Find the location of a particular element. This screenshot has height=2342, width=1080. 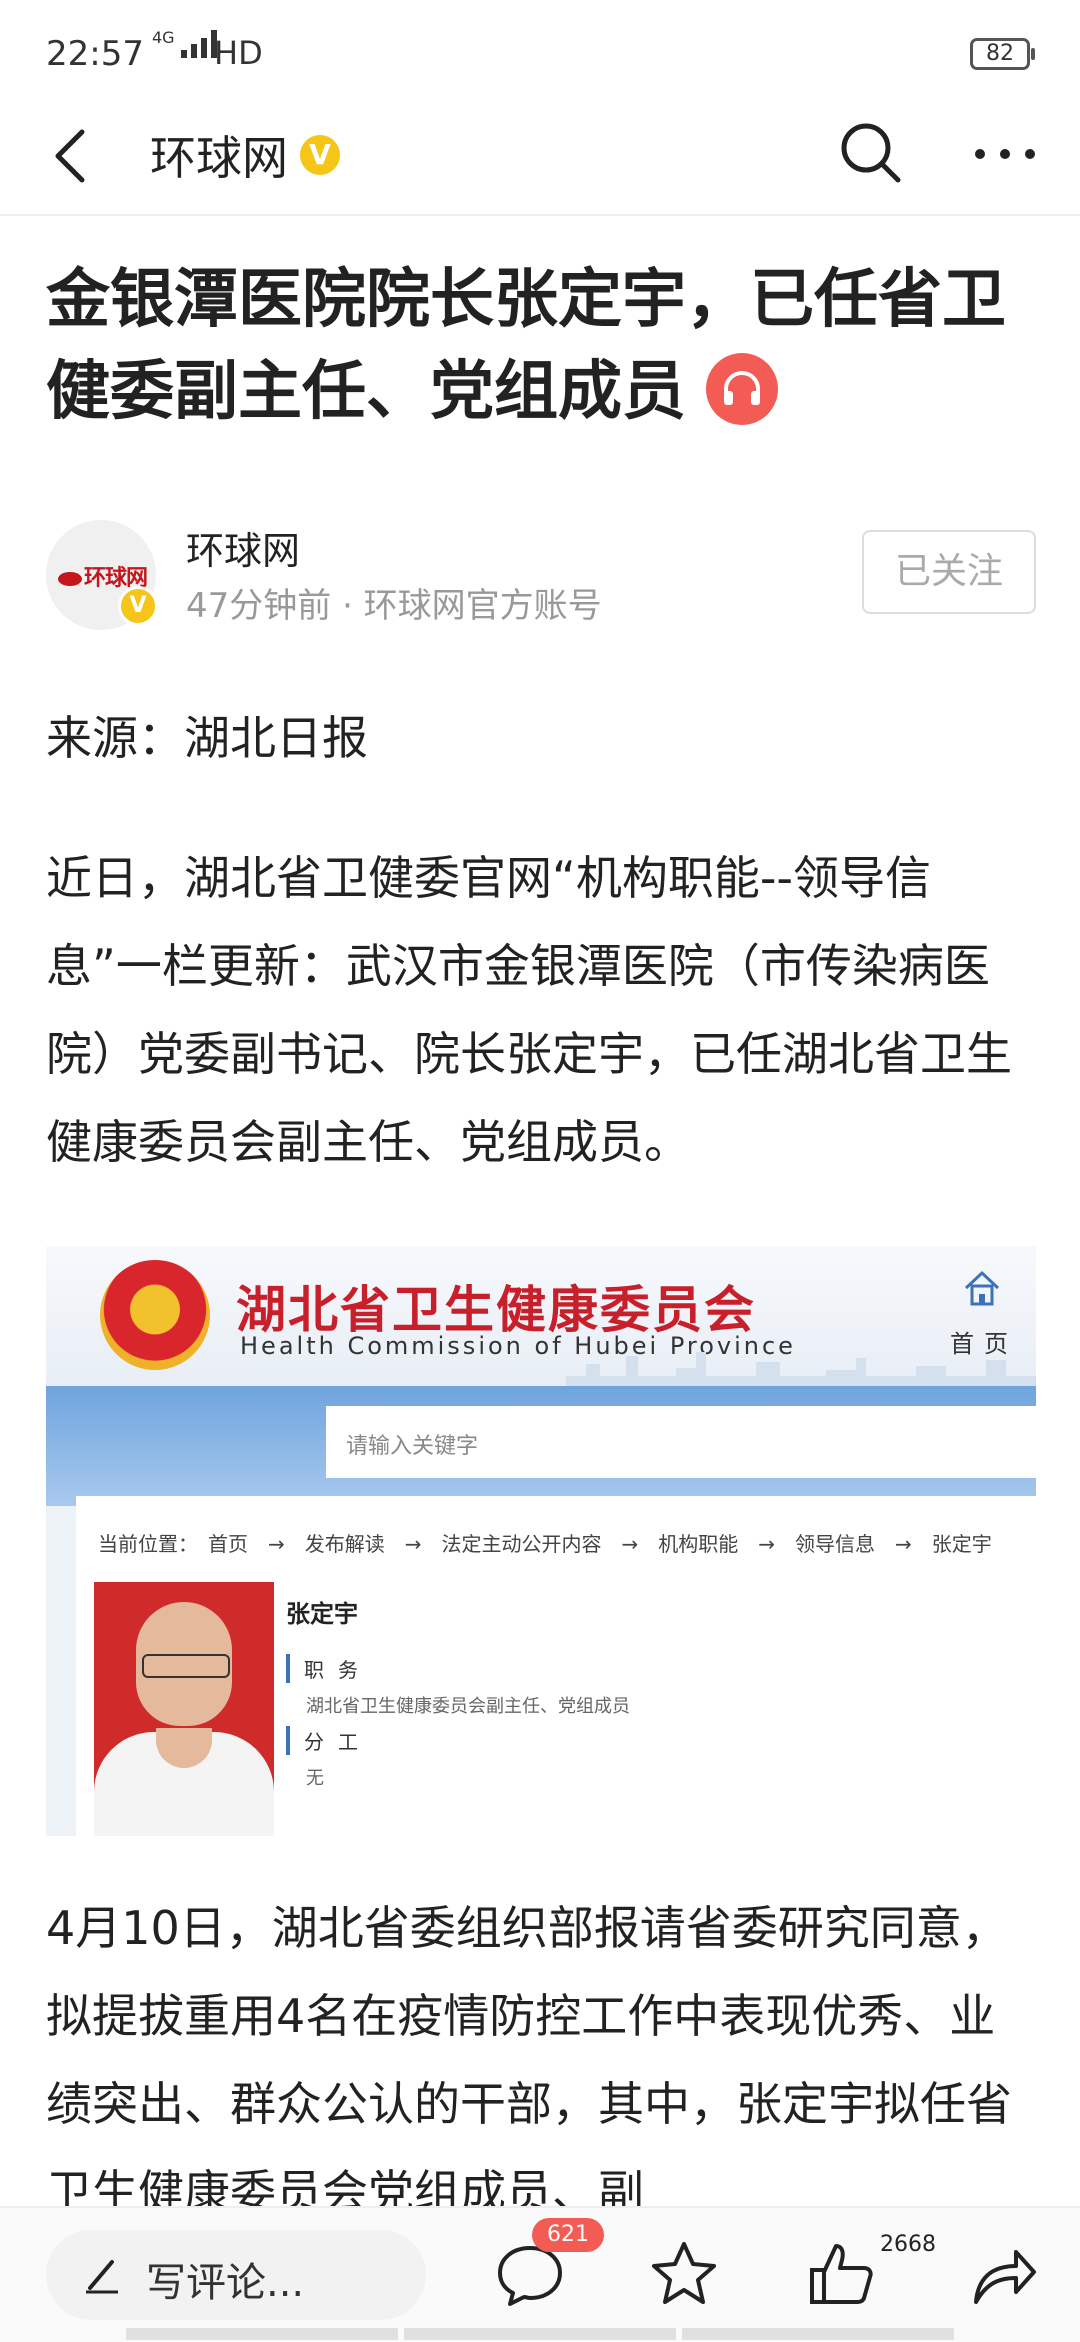

network-type: 4G is located at coordinates (163, 37).